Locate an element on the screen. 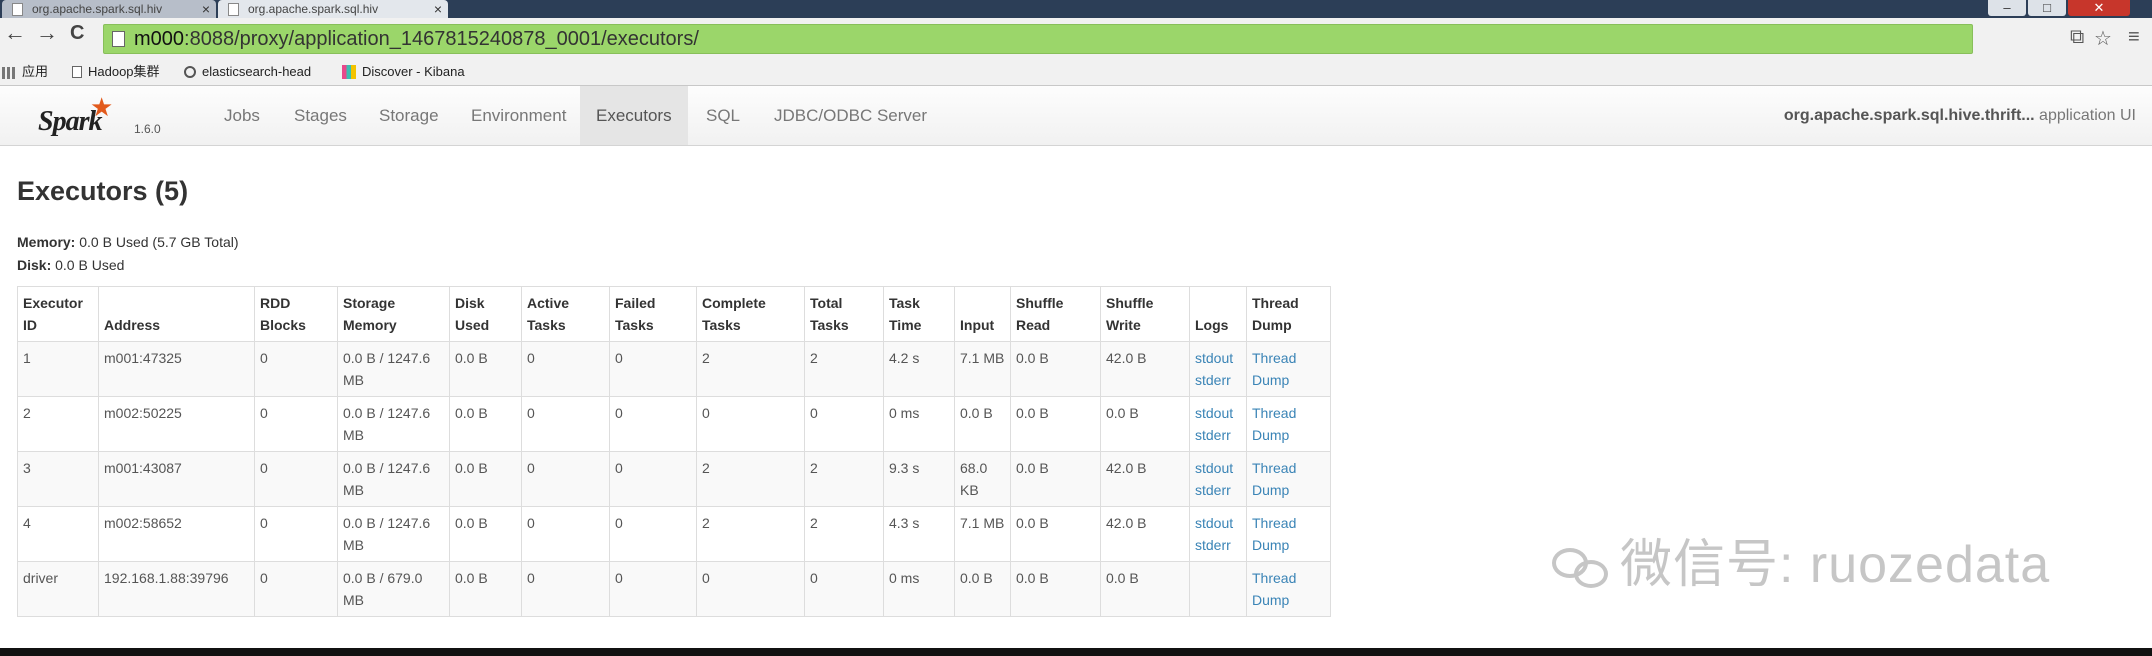  nav-jdbc-odbc-server: JDBC/ODBC Server is located at coordinates (850, 115).